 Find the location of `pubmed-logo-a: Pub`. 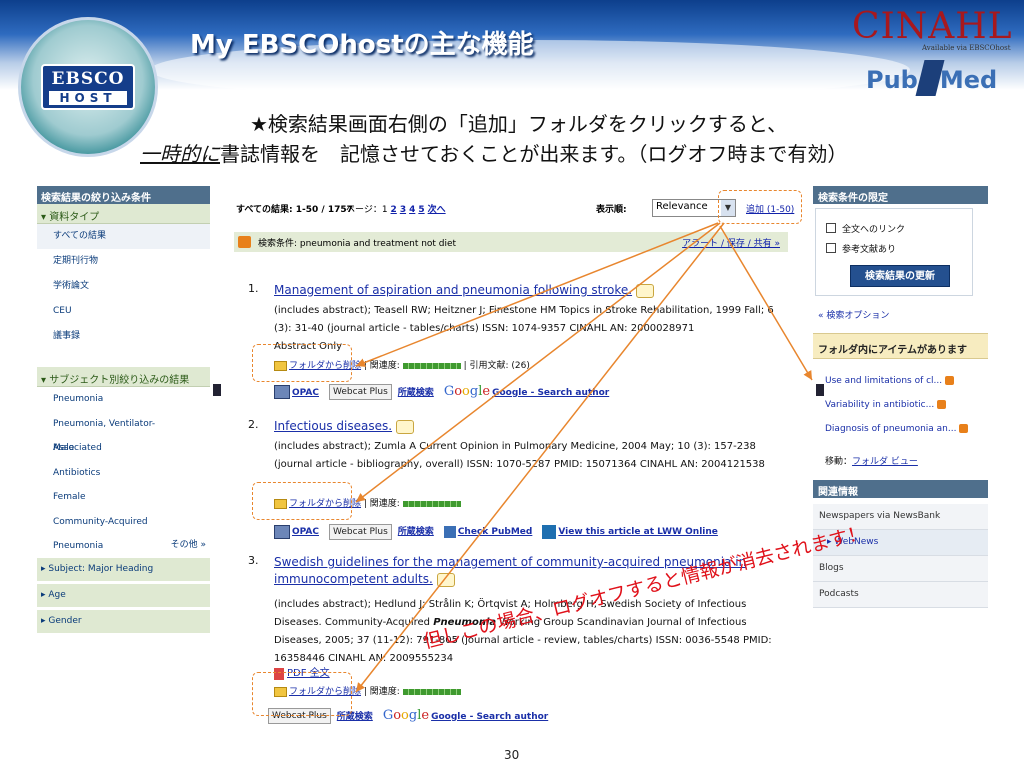

pubmed-logo-a: Pub is located at coordinates (892, 80).